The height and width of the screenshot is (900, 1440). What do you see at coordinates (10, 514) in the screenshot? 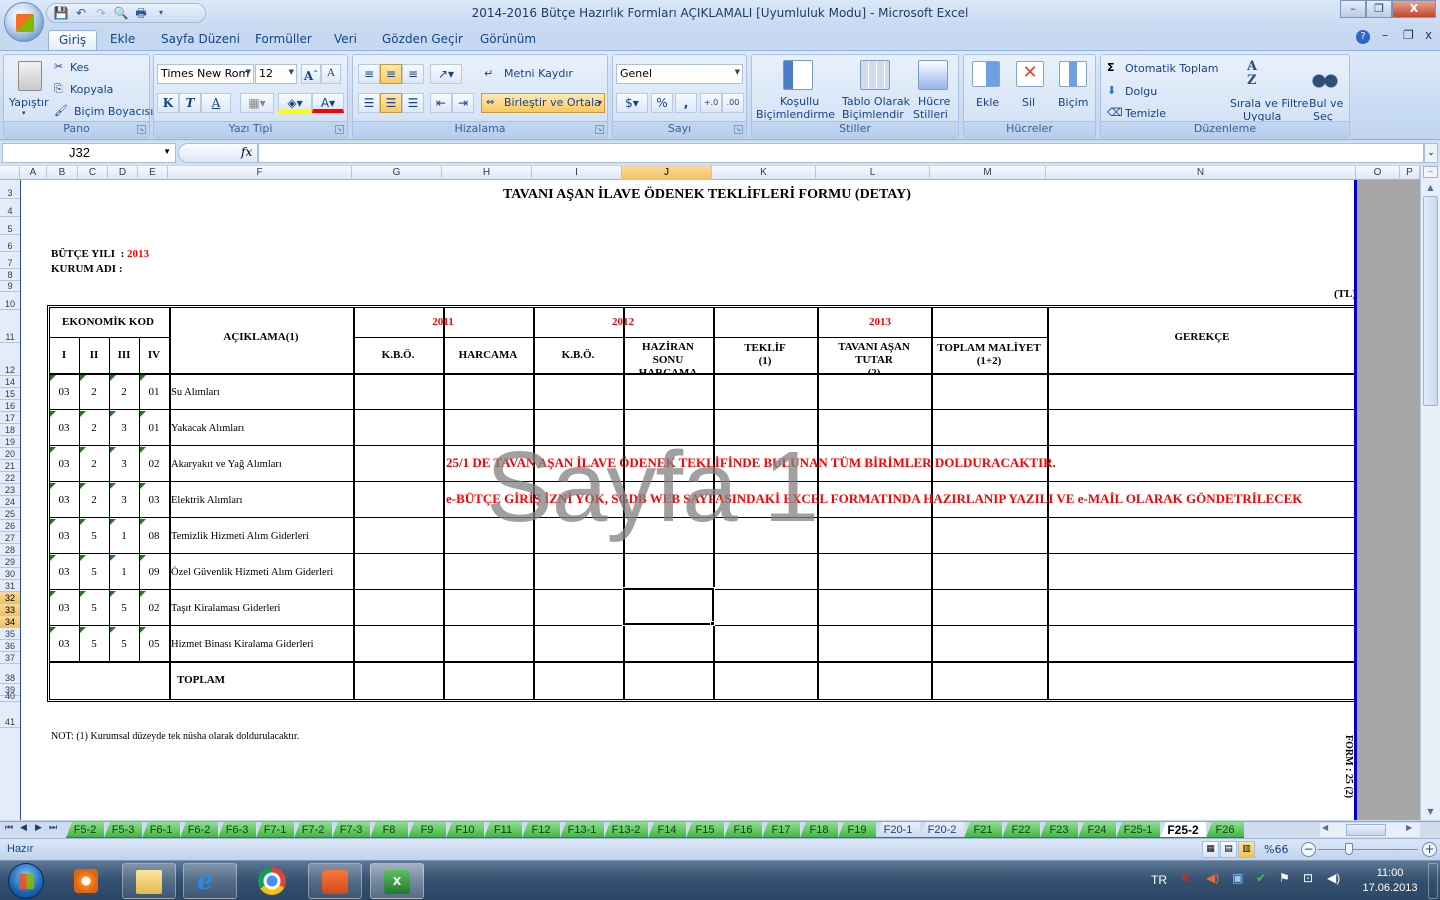
I see `row-header: 25` at bounding box center [10, 514].